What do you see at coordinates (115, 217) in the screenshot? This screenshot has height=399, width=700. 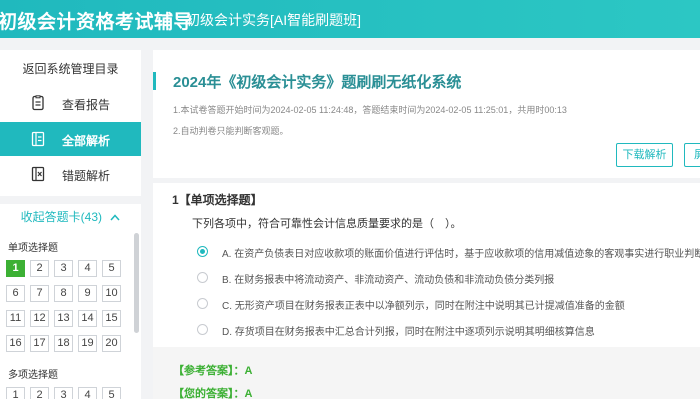 I see `chevron-up-icon` at bounding box center [115, 217].